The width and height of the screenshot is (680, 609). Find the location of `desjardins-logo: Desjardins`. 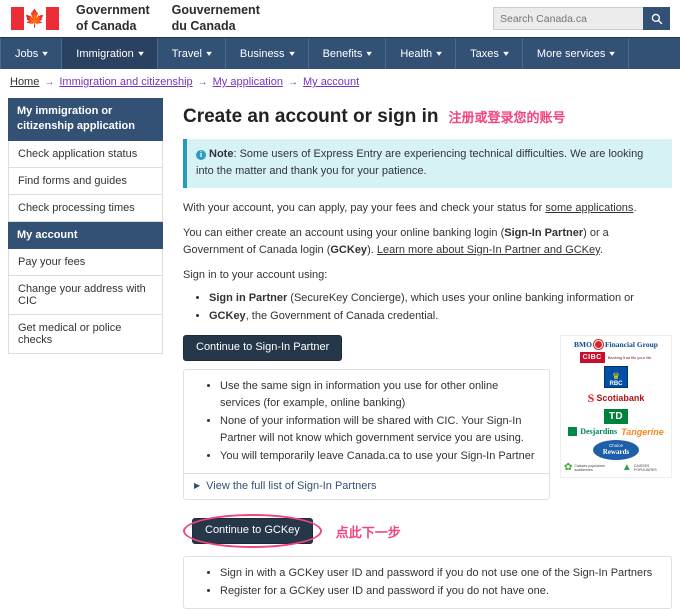

desjardins-logo: Desjardins is located at coordinates (592, 432).